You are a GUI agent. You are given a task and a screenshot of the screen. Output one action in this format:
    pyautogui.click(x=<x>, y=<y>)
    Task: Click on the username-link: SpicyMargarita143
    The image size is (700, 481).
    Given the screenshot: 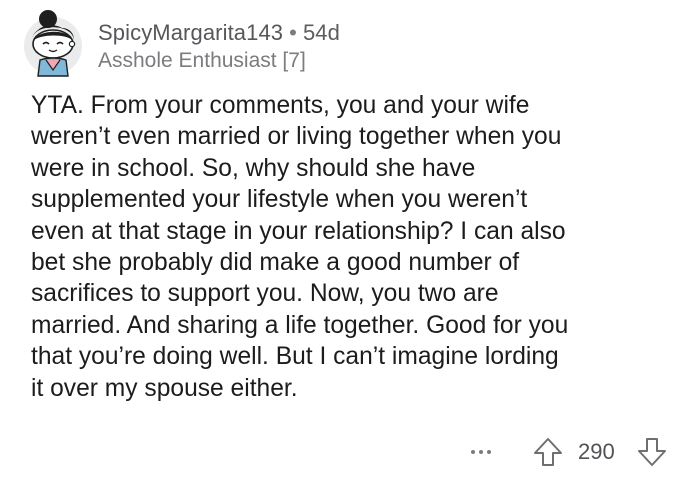 What is the action you would take?
    pyautogui.click(x=190, y=32)
    